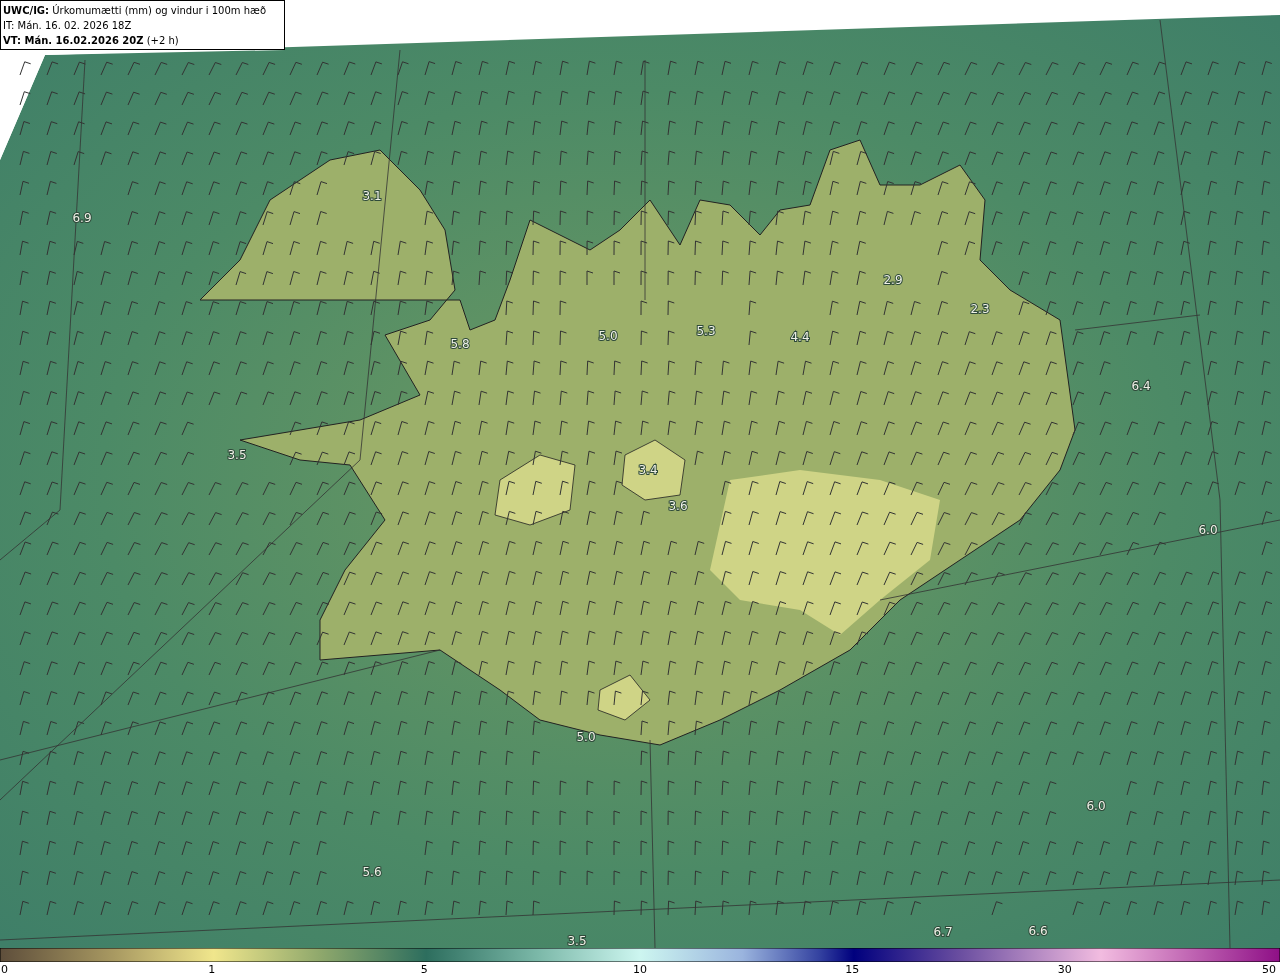  Describe the element at coordinates (135, 10) in the screenshot. I see `header-text: UWC/IG: Úrkomumætti (mm) og vindur i 100m hæð` at that location.